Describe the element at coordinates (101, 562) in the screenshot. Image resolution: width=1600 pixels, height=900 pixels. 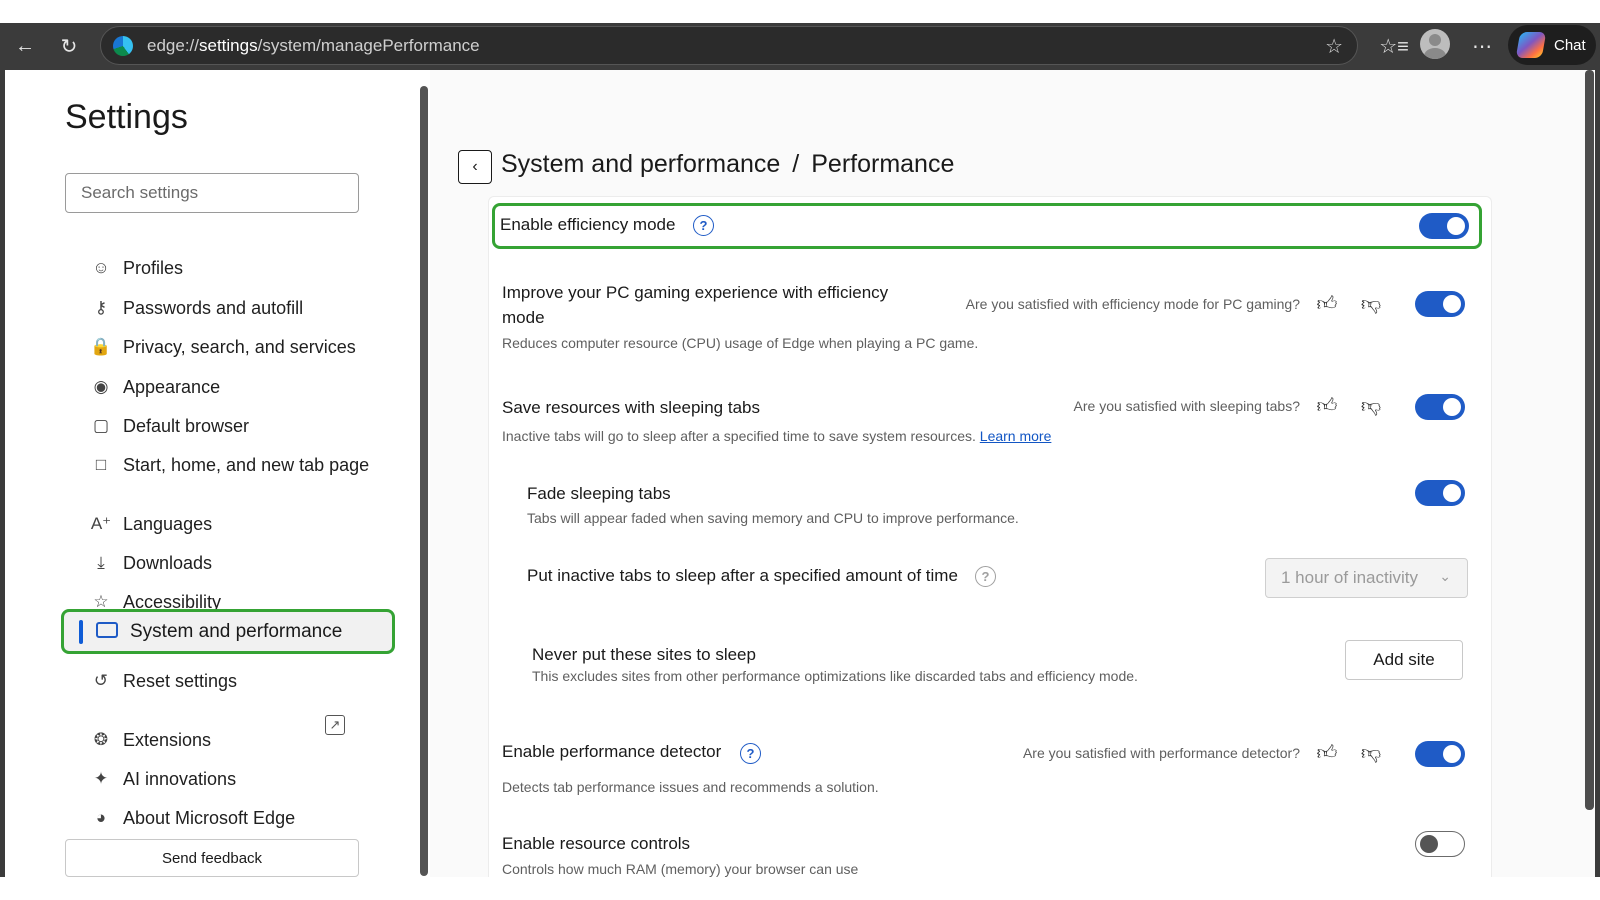
I see `download-icon: ⤓` at that location.